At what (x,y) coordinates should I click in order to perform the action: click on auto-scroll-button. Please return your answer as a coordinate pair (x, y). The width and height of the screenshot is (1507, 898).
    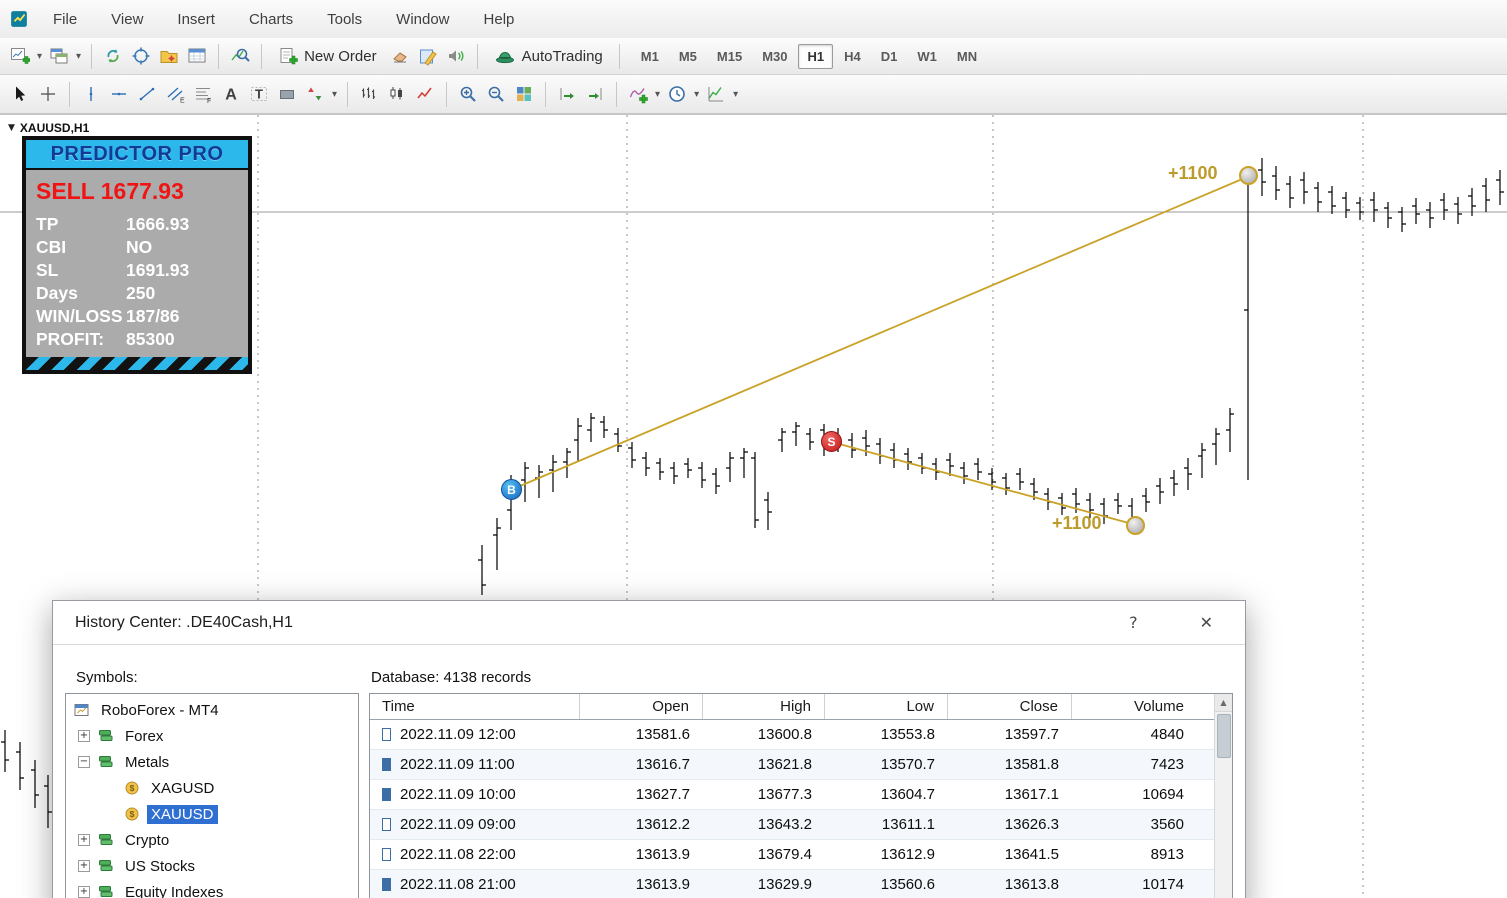
    Looking at the image, I should click on (567, 94).